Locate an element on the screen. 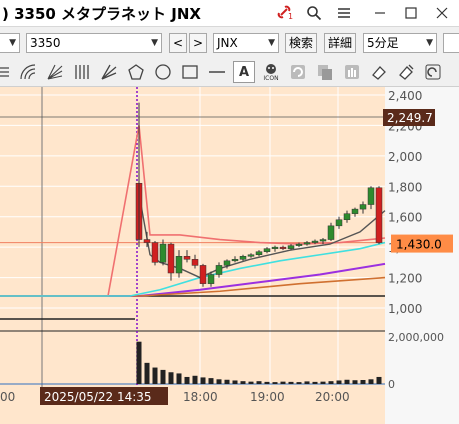  axis-background is located at coordinates (422, 255).